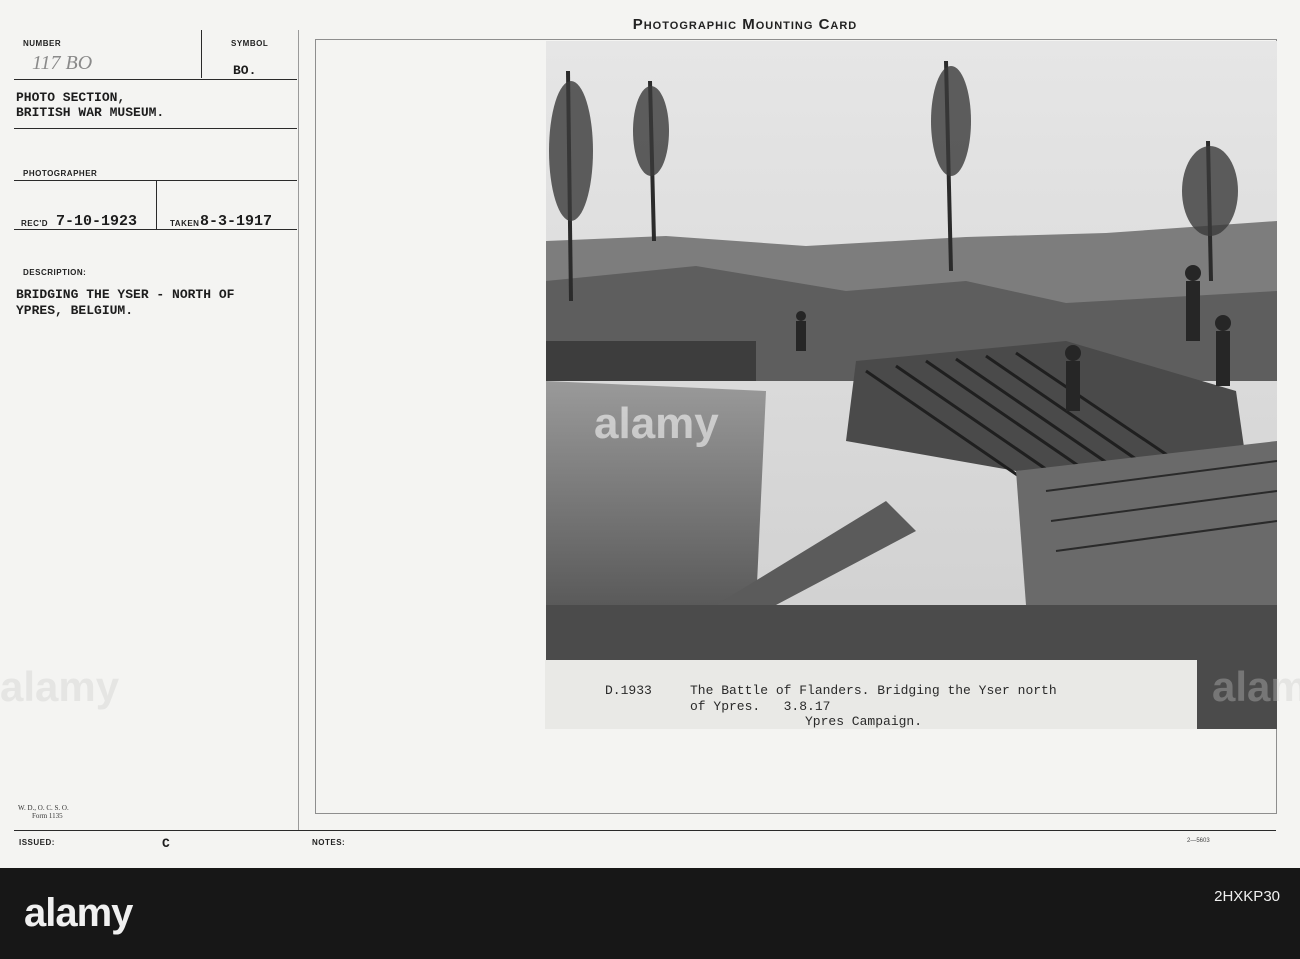 Image resolution: width=1300 pixels, height=959 pixels. I want to click on taken-label: TAKEN, so click(185, 223).